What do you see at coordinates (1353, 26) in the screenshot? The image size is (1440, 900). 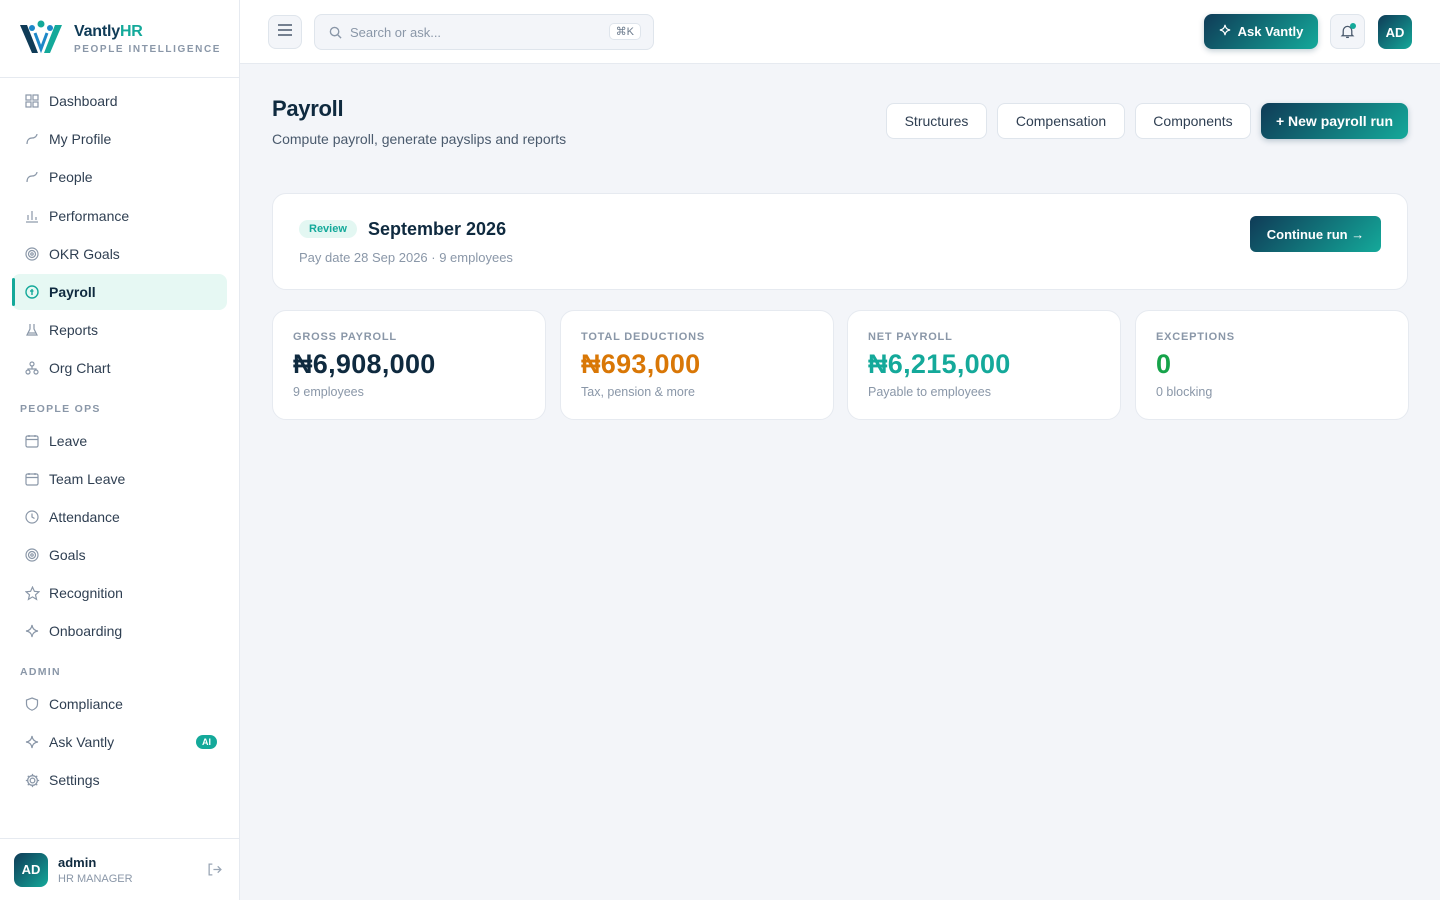 I see `notification-dot` at bounding box center [1353, 26].